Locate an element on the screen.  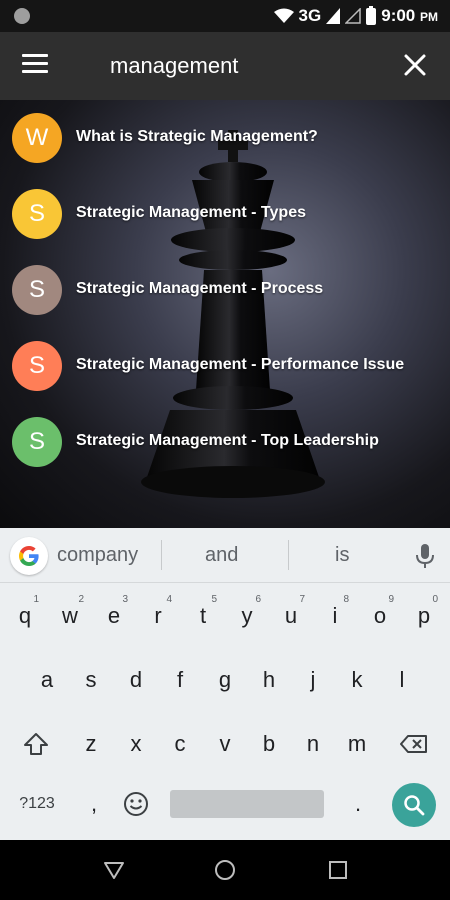
mic-icon is located at coordinates (425, 556).